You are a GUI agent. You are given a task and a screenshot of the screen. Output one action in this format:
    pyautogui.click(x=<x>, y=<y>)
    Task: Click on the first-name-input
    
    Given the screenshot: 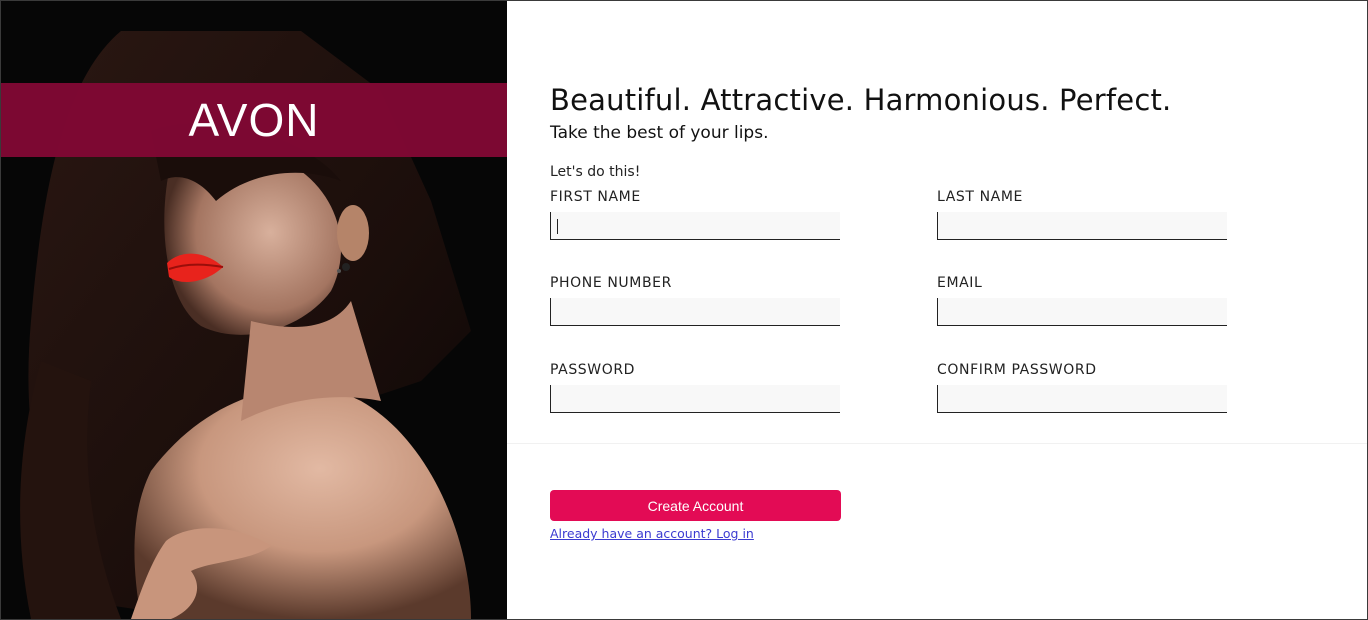 What is the action you would take?
    pyautogui.click(x=695, y=226)
    